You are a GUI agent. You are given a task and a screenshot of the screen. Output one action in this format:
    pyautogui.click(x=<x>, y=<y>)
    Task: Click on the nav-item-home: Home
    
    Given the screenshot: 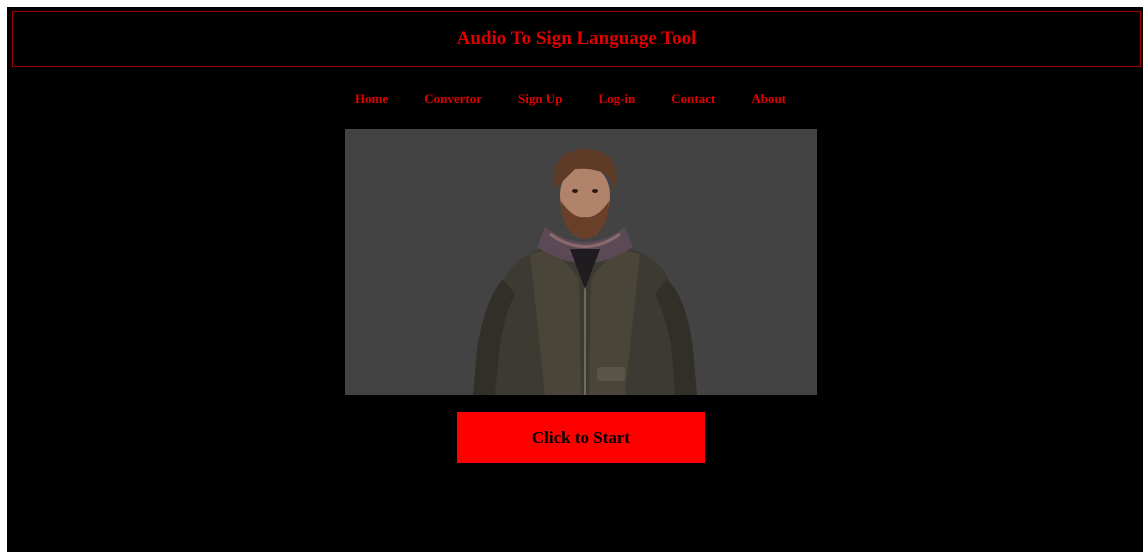 What is the action you would take?
    pyautogui.click(x=371, y=99)
    